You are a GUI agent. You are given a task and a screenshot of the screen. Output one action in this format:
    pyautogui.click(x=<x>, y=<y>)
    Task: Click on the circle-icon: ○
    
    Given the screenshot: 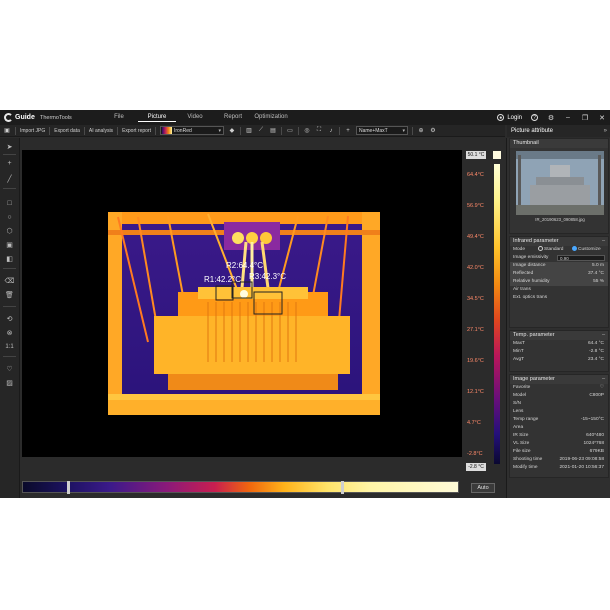 What is the action you would take?
    pyautogui.click(x=9, y=217)
    